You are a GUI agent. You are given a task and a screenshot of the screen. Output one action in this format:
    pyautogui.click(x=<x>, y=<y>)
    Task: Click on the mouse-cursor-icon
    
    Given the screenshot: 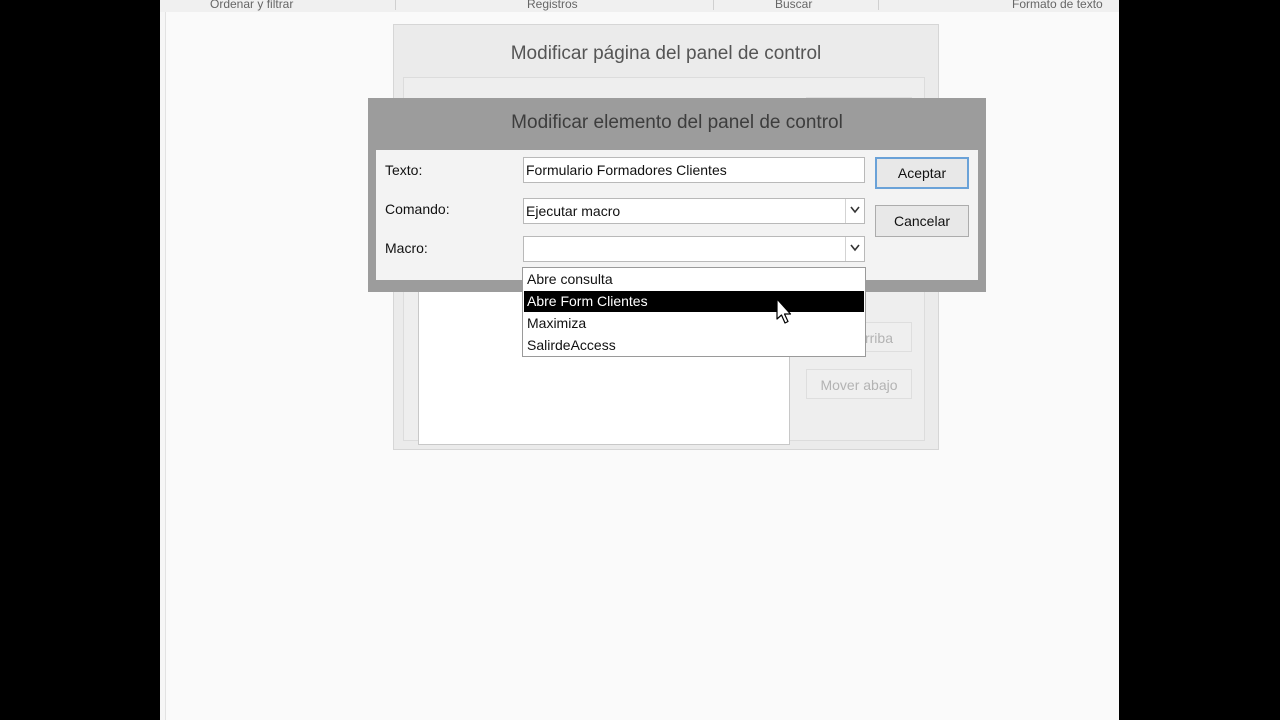 What is the action you would take?
    pyautogui.click(x=784, y=311)
    